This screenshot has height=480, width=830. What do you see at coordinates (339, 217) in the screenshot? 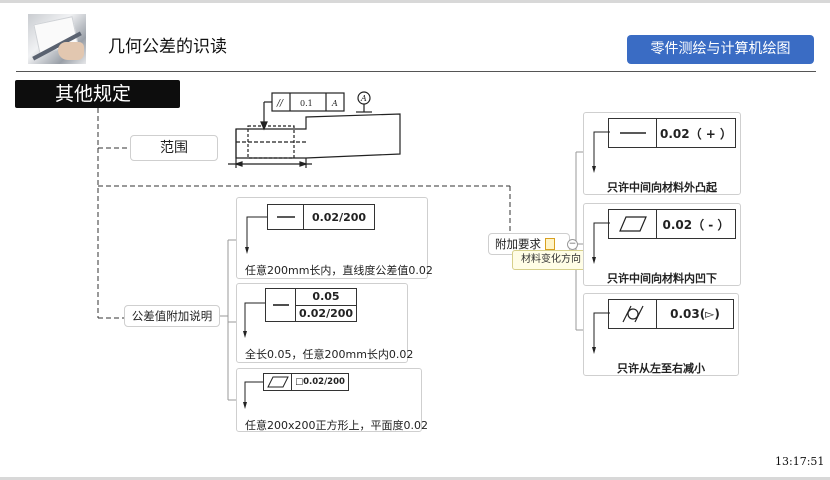
I see `frame-value: 0.02/200` at bounding box center [339, 217].